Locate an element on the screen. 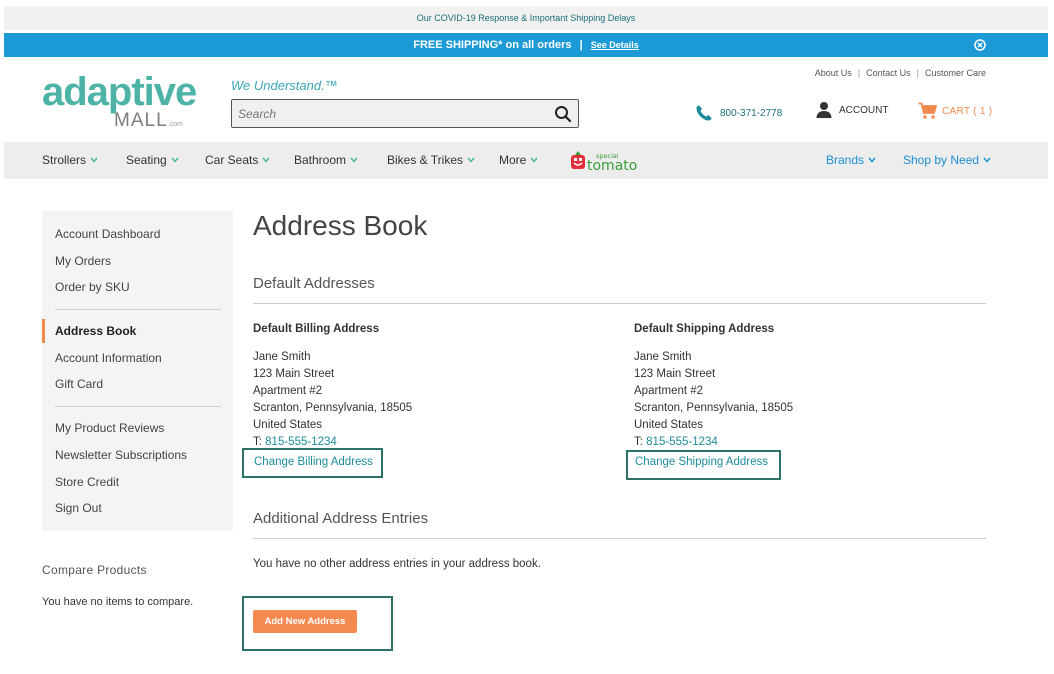 Image resolution: width=1054 pixels, height=674 pixels. nav-bikes-trikes: Bikes & Trikes is located at coordinates (431, 160).